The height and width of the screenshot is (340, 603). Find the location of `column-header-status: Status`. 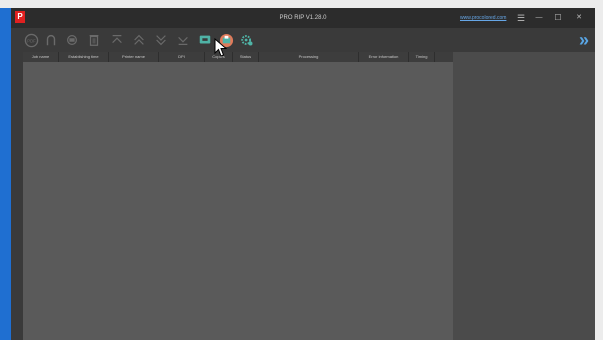

column-header-status: Status is located at coordinates (246, 57).